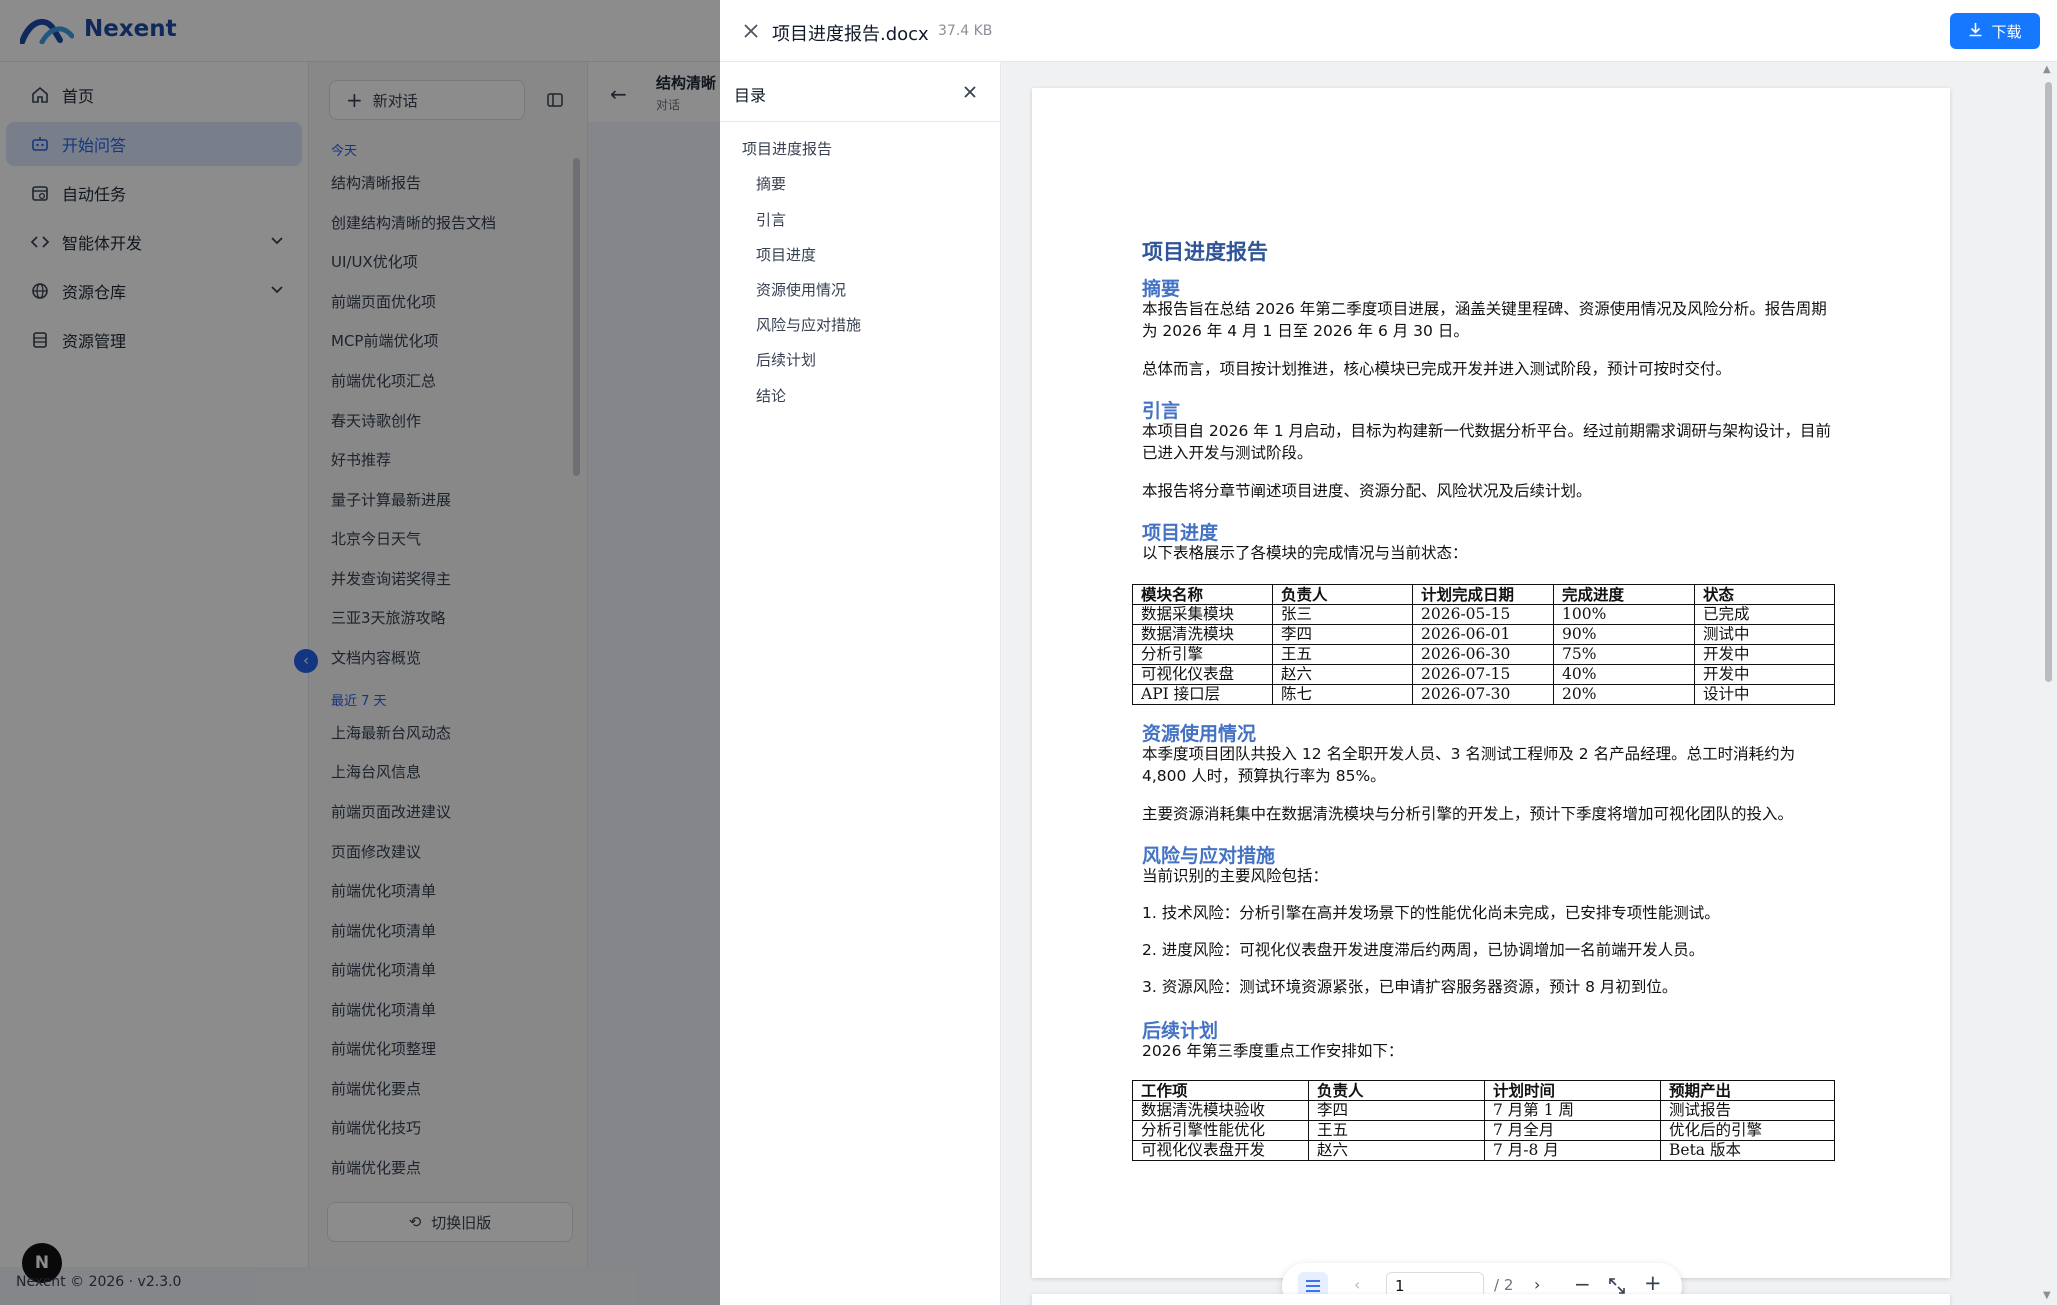 Image resolution: width=2057 pixels, height=1305 pixels. I want to click on table-header-row: 工作项 负责人 计划时间 预期产出, so click(1483, 1090).